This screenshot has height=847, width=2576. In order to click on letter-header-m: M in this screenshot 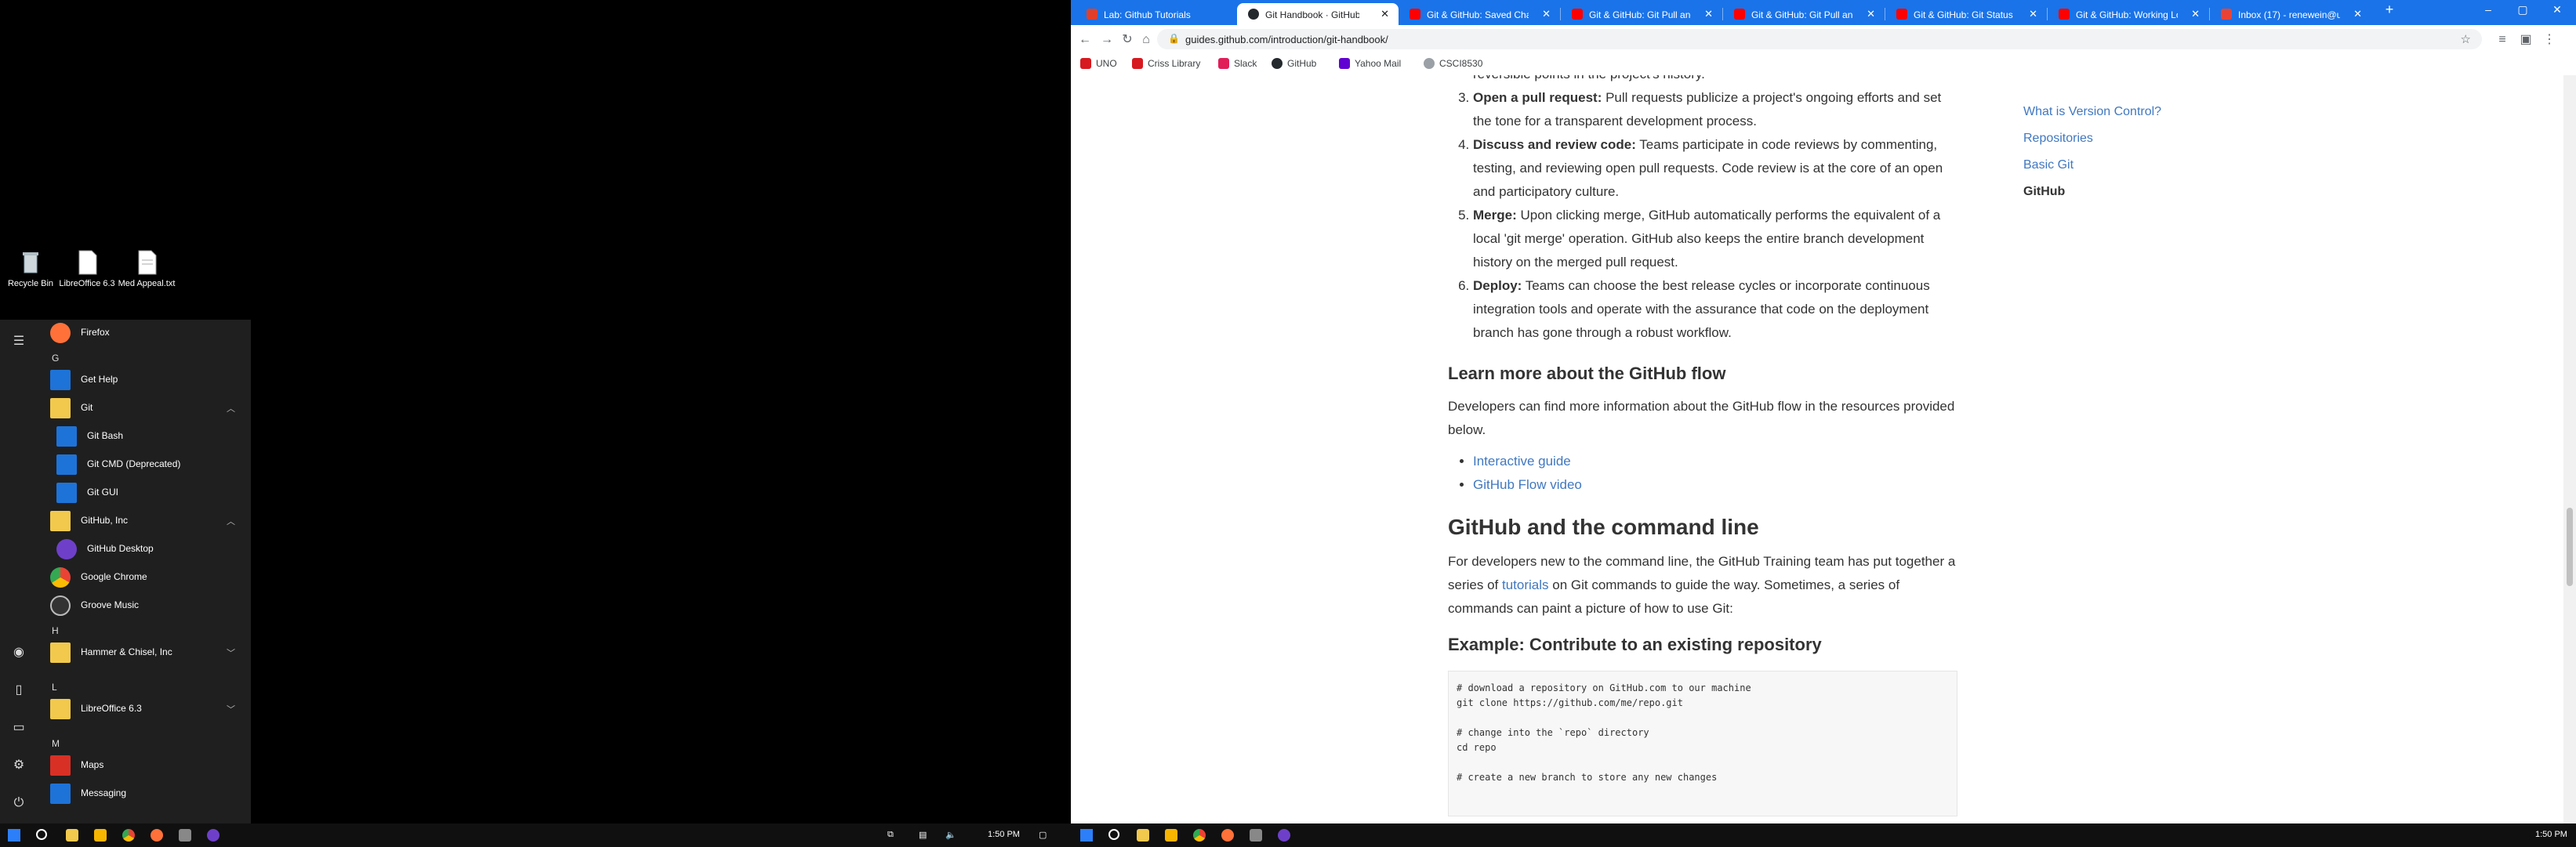, I will do `click(56, 744)`.